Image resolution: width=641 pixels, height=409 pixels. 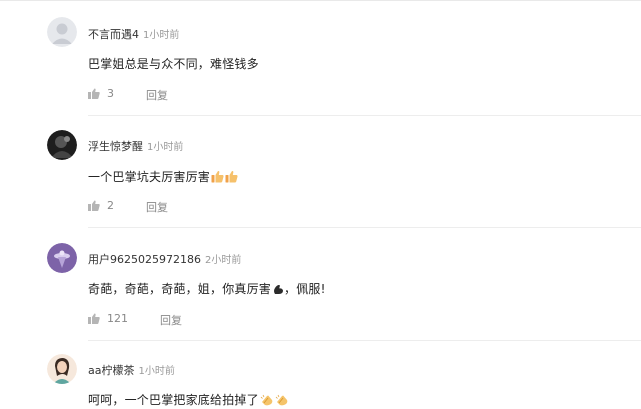 What do you see at coordinates (144, 259) in the screenshot?
I see `username: 用户9625025972186` at bounding box center [144, 259].